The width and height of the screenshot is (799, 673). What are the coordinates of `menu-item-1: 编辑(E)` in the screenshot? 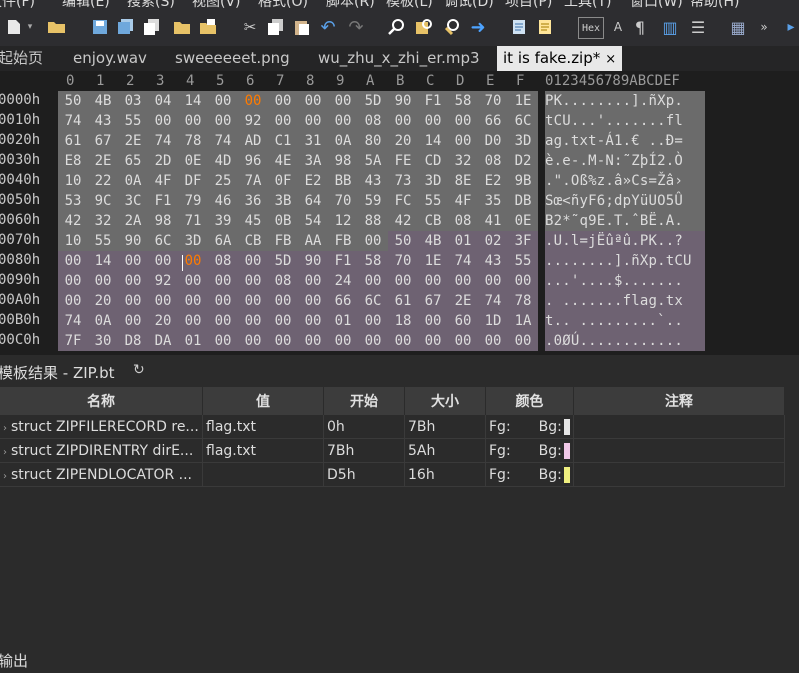 It's located at (86, 4).